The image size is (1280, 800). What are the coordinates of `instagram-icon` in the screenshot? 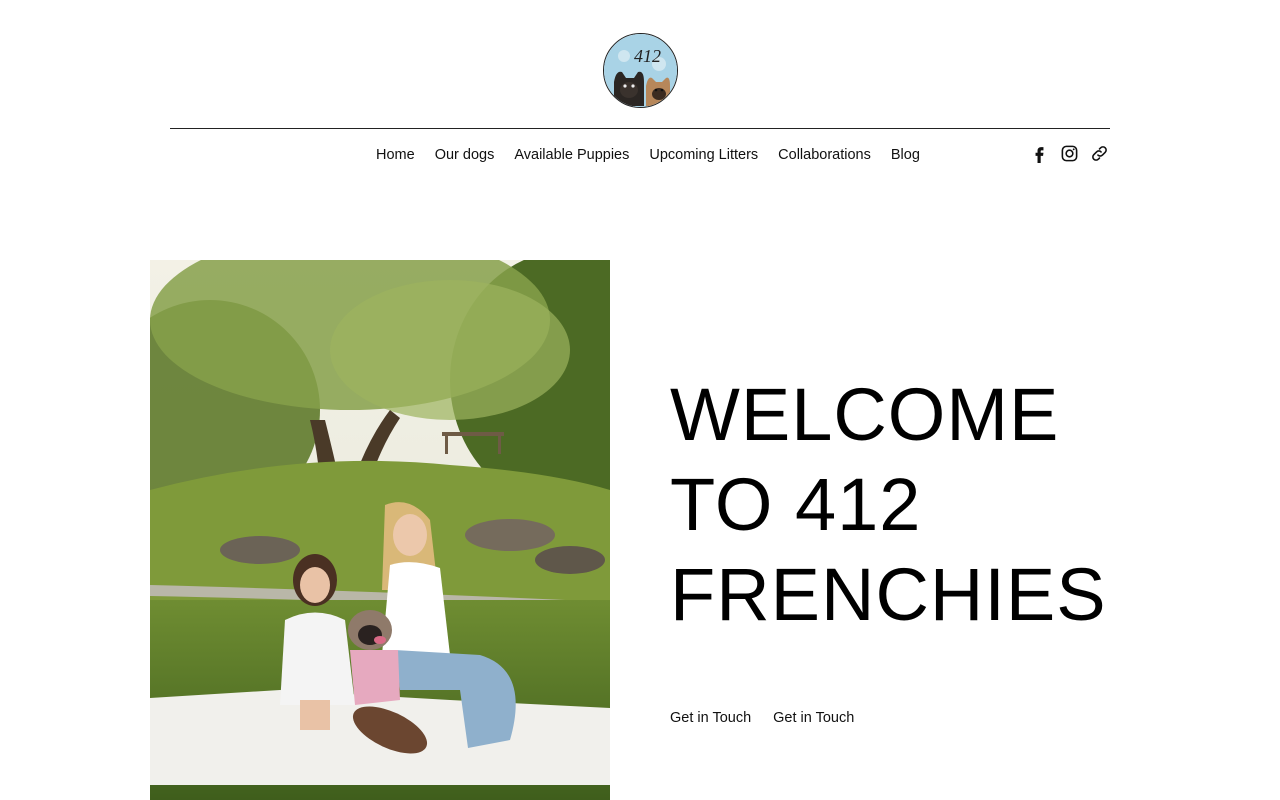 It's located at (1069, 153).